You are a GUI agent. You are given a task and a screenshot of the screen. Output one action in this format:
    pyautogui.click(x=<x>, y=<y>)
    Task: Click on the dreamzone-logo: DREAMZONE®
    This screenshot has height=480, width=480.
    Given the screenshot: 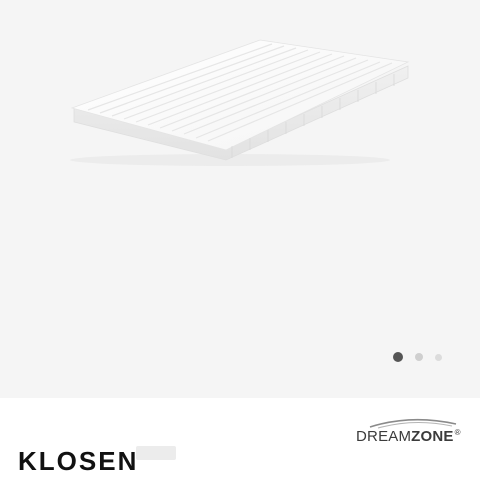 What is the action you would take?
    pyautogui.click(x=410, y=433)
    